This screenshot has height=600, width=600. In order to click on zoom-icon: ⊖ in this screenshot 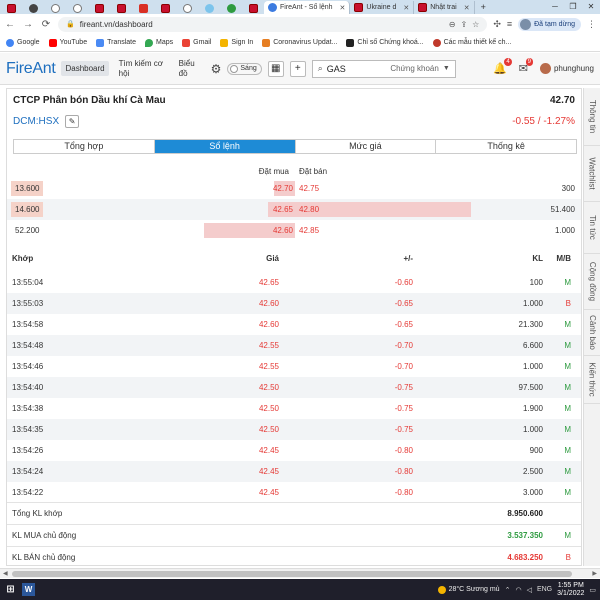, I will do `click(452, 24)`.